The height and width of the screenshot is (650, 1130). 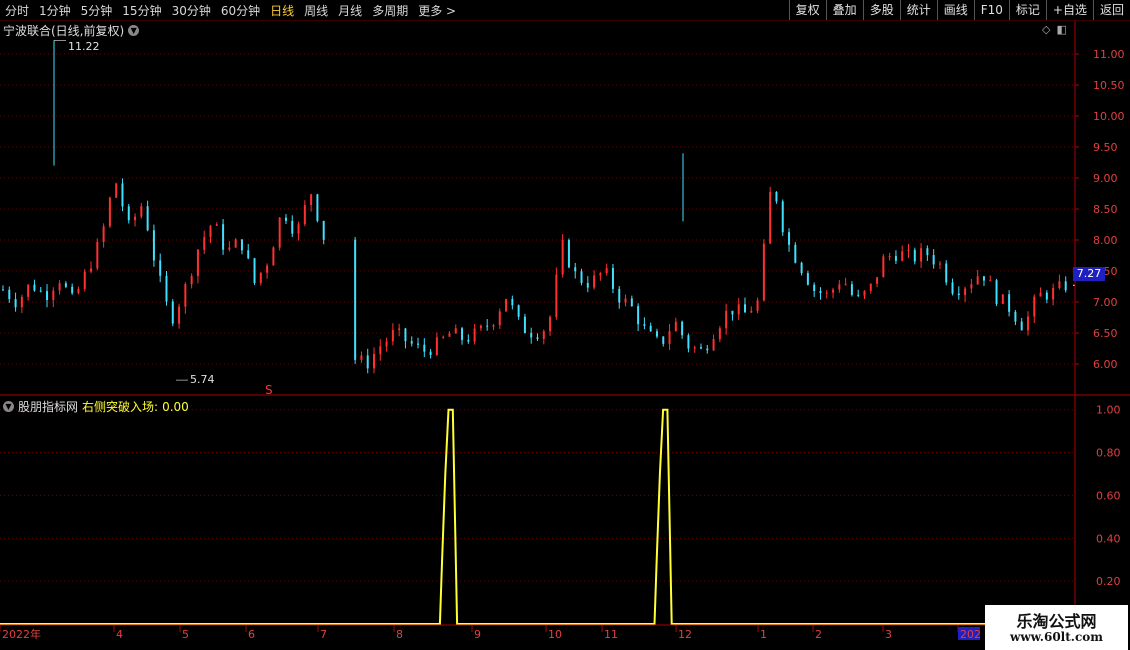 What do you see at coordinates (844, 10) in the screenshot?
I see `overlay-button: 叠加` at bounding box center [844, 10].